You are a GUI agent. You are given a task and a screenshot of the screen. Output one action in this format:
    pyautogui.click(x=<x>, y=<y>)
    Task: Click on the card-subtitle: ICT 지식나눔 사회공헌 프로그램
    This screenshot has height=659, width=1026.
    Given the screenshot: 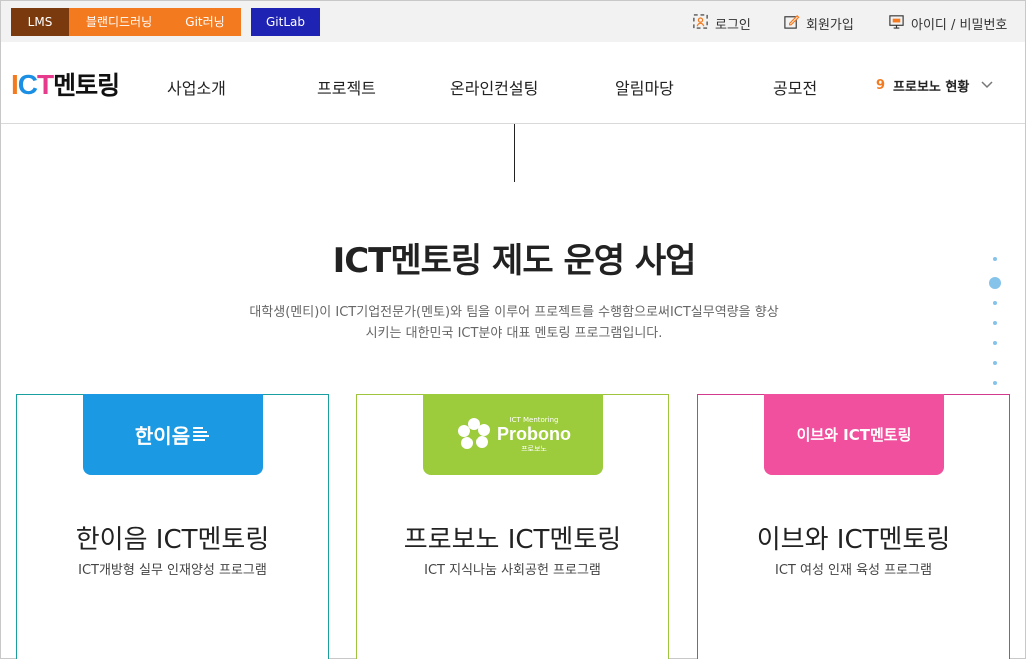 What is the action you would take?
    pyautogui.click(x=512, y=570)
    